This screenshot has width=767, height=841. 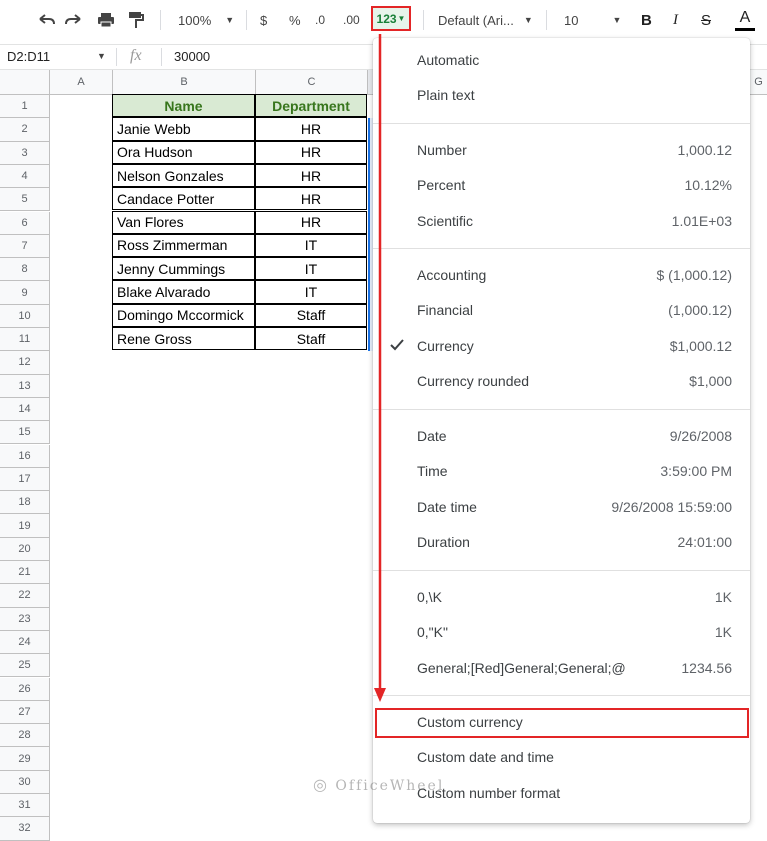 I want to click on row-header: 28, so click(x=25, y=736).